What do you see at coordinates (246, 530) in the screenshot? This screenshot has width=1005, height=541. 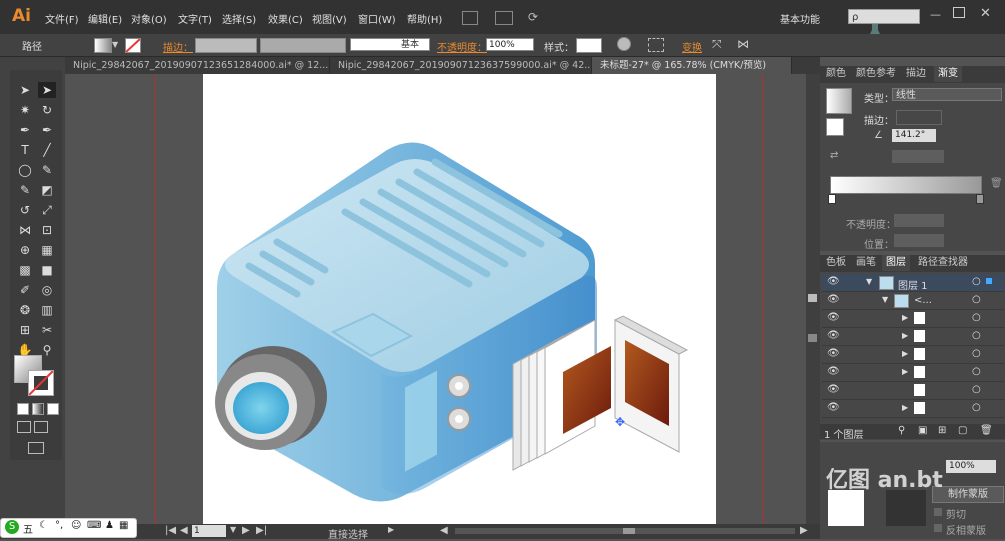 I see `next-artboard-icon: ▶` at bounding box center [246, 530].